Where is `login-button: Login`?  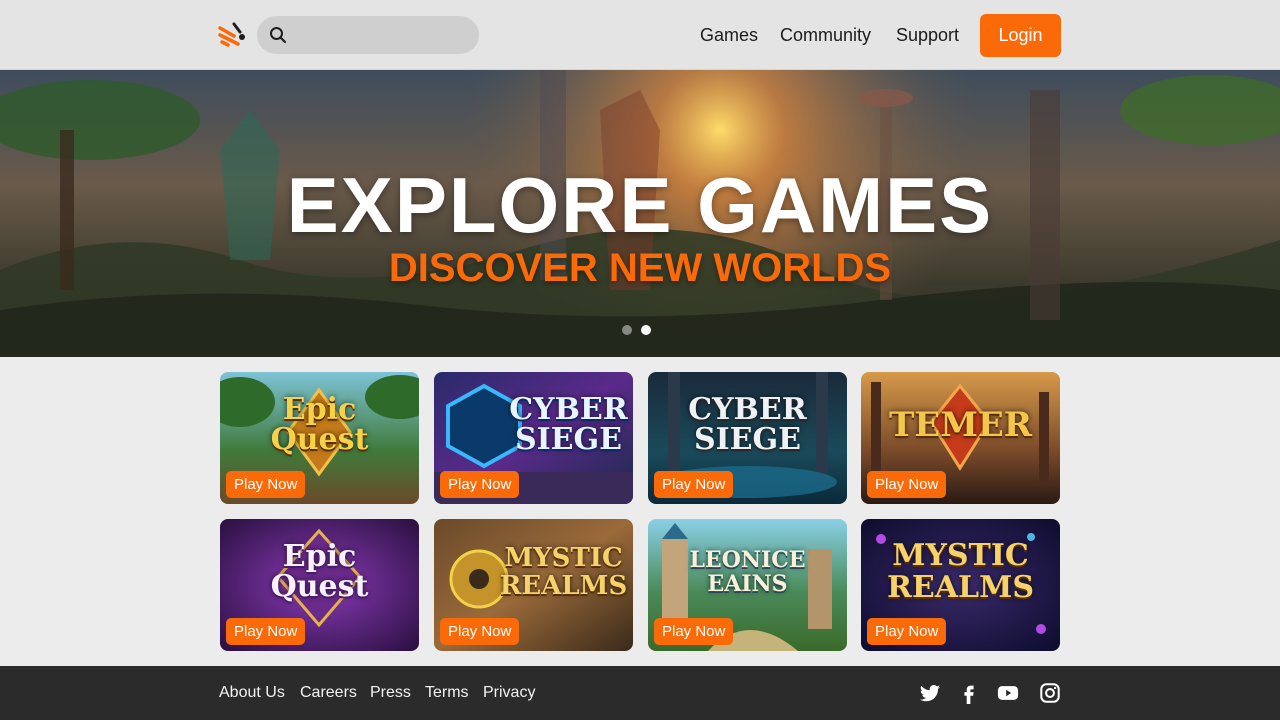 login-button: Login is located at coordinates (1020, 35).